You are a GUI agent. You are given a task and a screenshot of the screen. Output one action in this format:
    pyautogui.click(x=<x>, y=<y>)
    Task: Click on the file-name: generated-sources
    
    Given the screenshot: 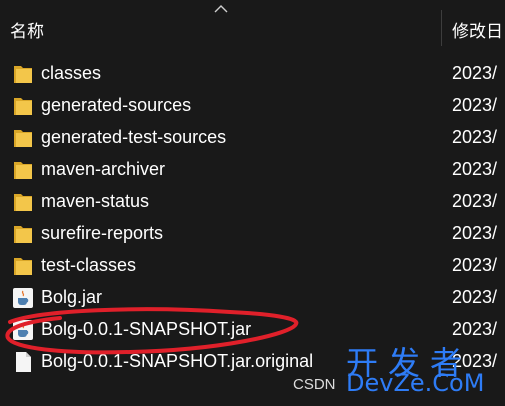 What is the action you would take?
    pyautogui.click(x=116, y=105)
    